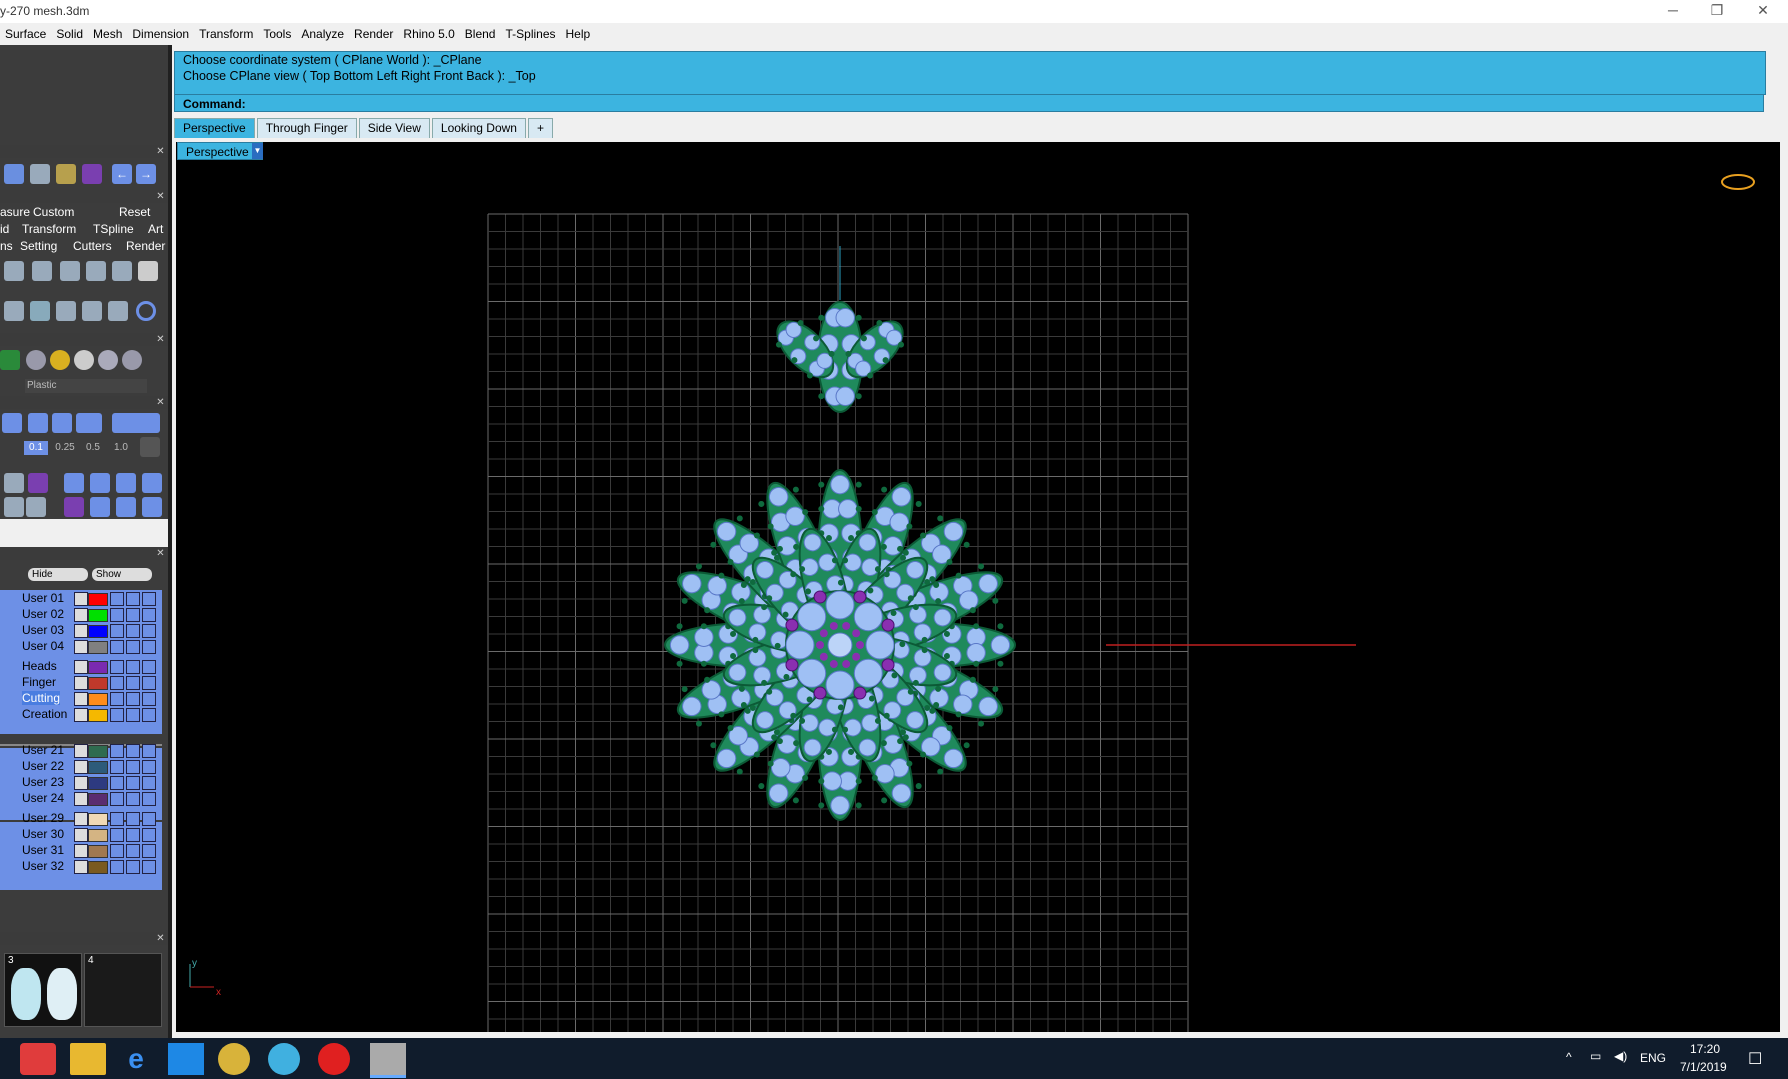 The height and width of the screenshot is (1079, 1788). I want to click on edge-browser-icon: e, so click(136, 1059).